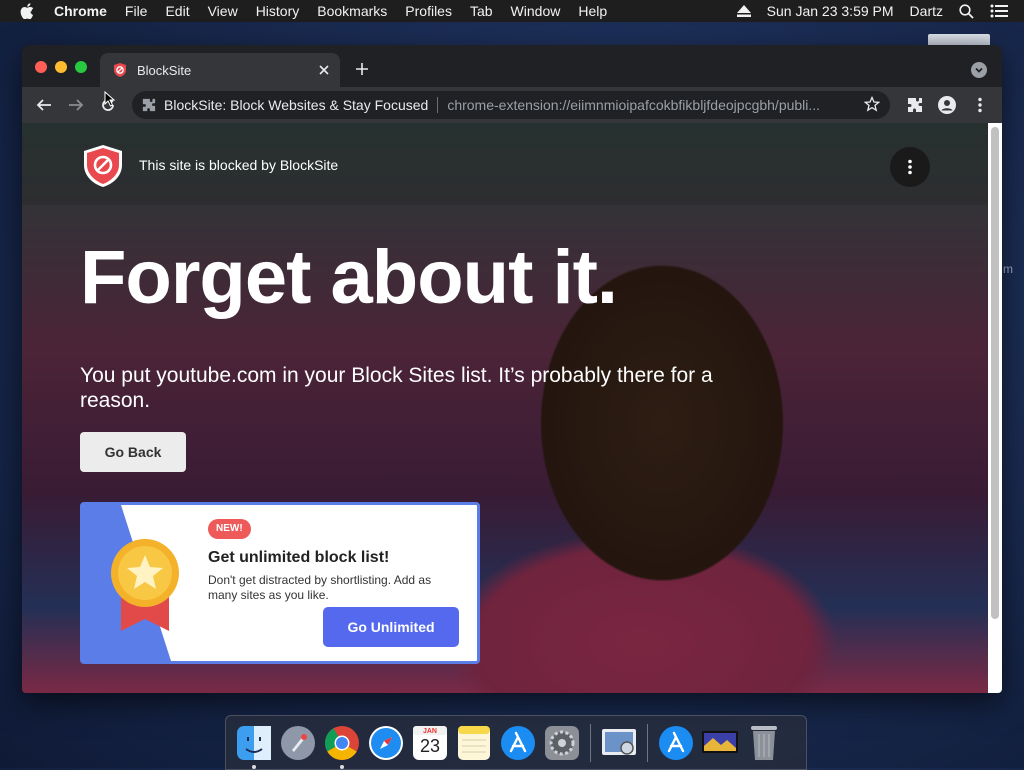 The width and height of the screenshot is (1024, 770). I want to click on menu-app-name: Chrome, so click(80, 11).